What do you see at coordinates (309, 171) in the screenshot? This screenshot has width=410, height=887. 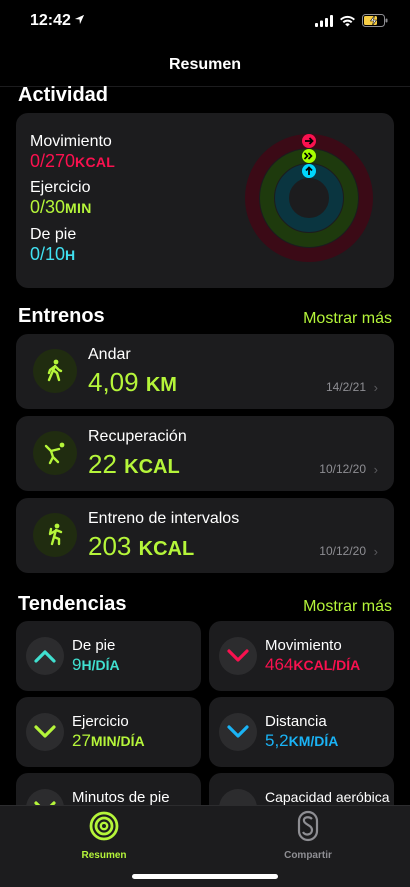 I see `stand-ring-arrow-icon` at bounding box center [309, 171].